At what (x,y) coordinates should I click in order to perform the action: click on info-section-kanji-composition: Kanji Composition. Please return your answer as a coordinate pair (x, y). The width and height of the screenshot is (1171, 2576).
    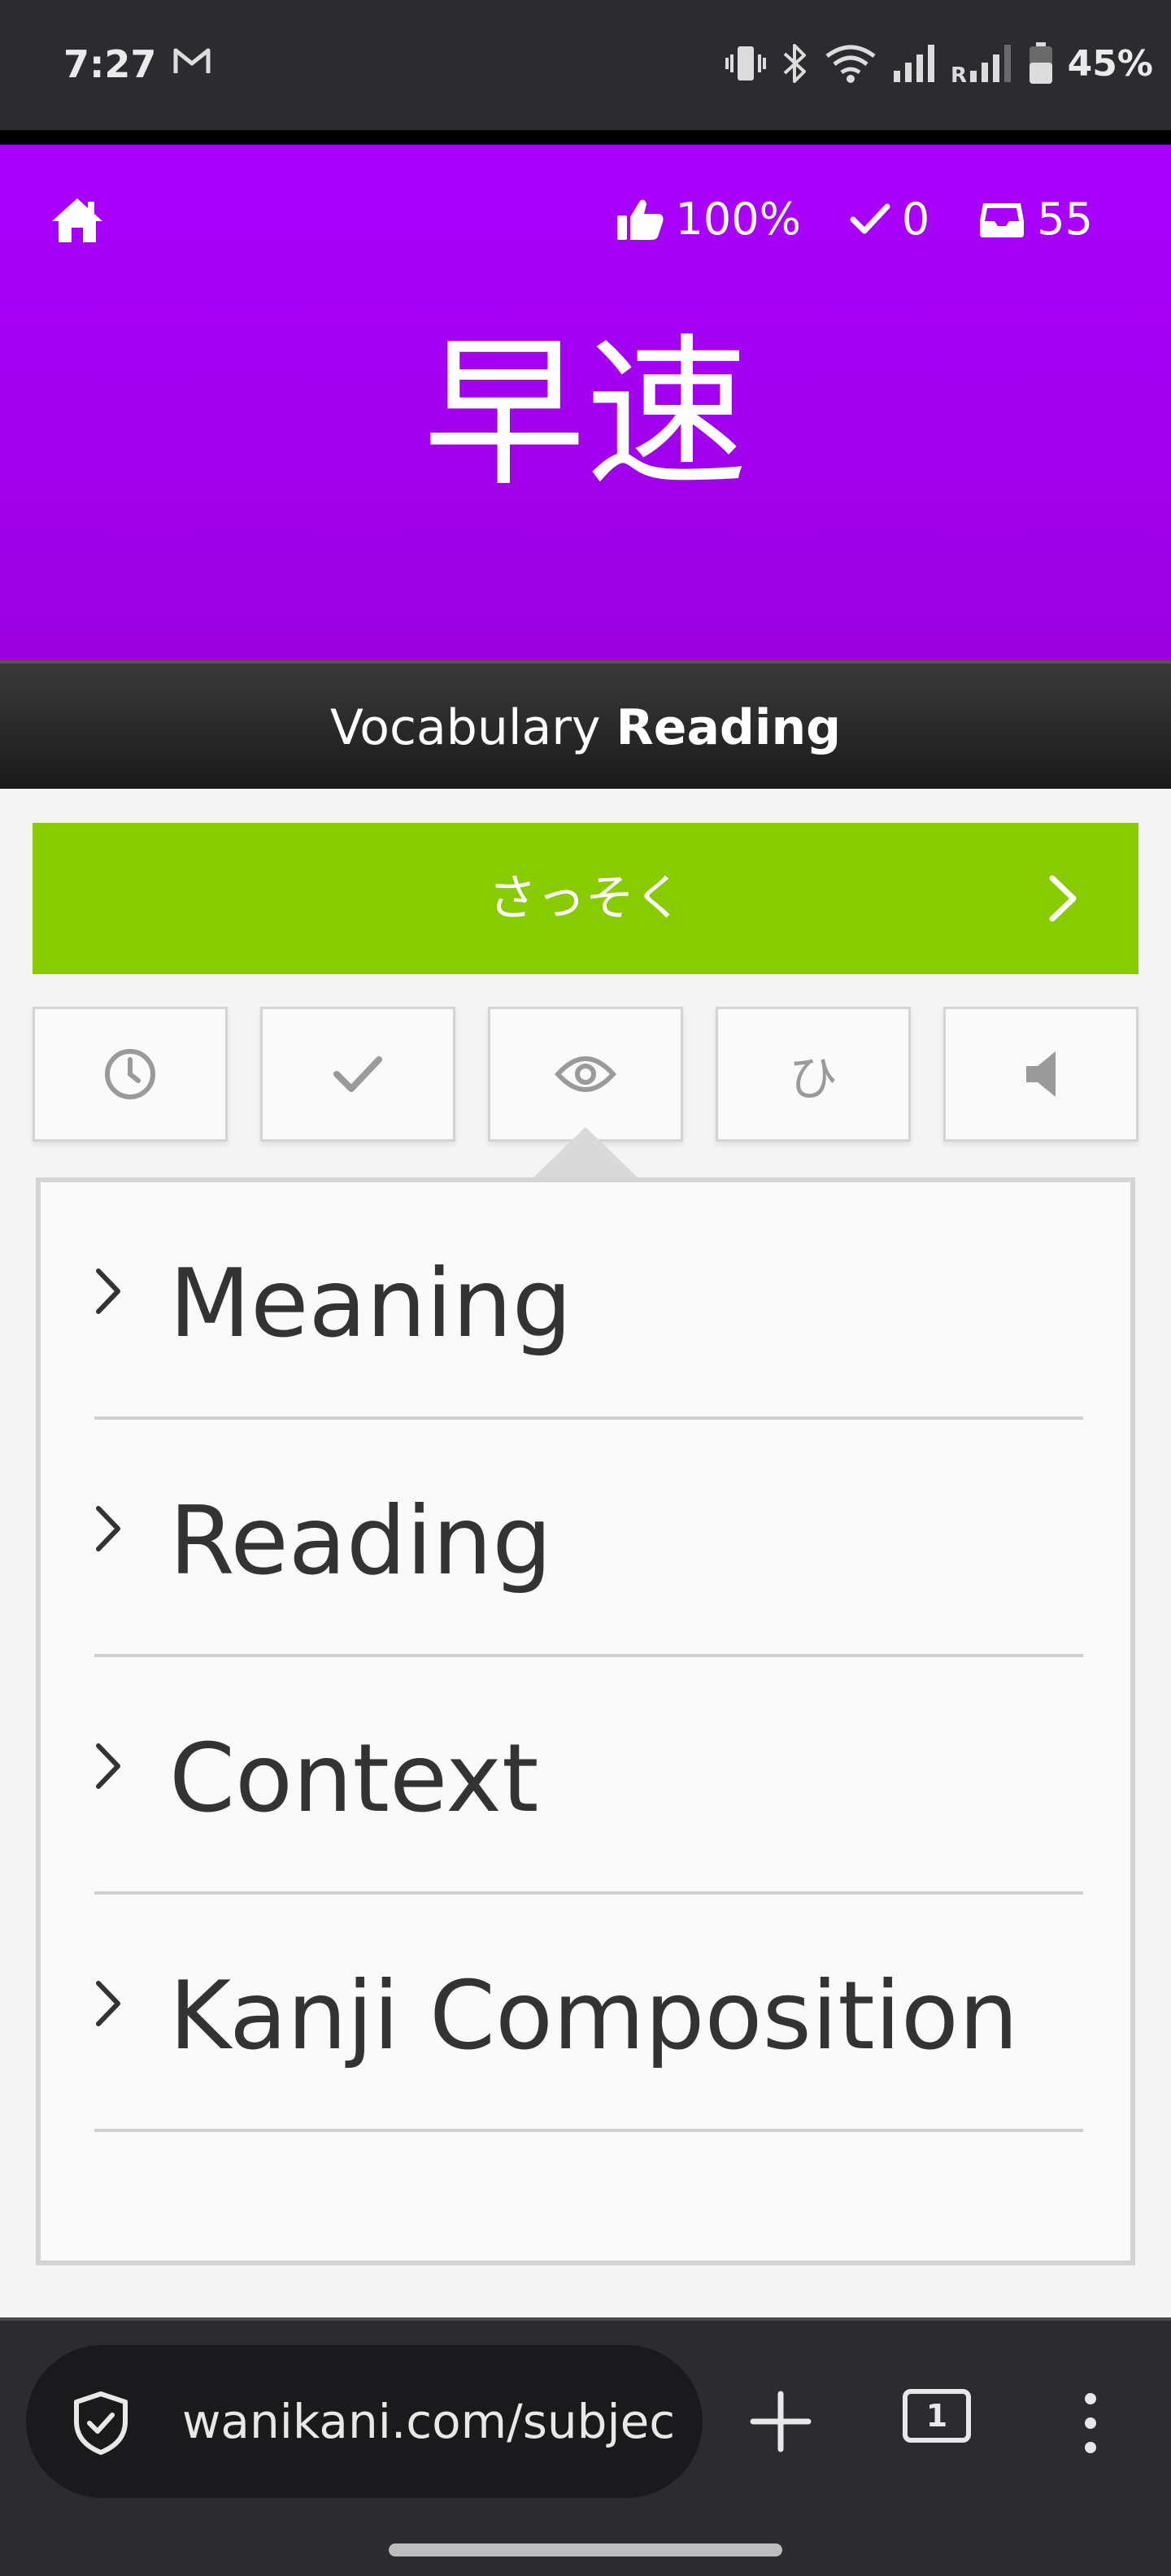
    Looking at the image, I should click on (588, 2013).